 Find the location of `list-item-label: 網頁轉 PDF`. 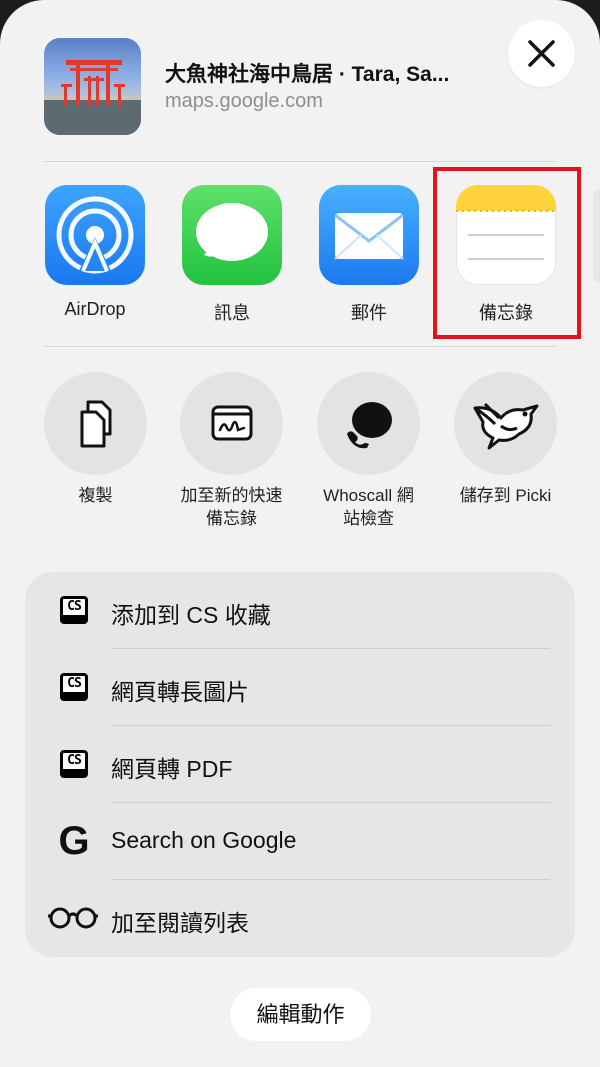

list-item-label: 網頁轉 PDF is located at coordinates (172, 769).